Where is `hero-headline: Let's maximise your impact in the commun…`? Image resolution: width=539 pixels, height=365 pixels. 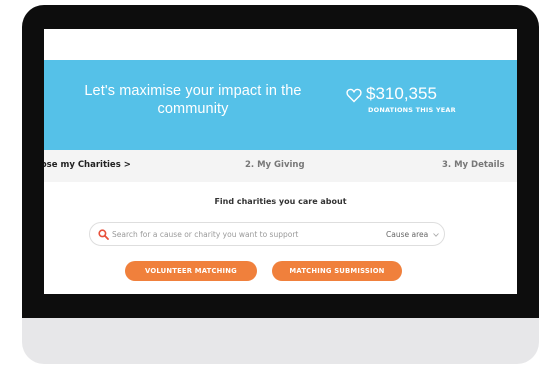
hero-headline: Let's maximise your impact in the commun… is located at coordinates (193, 100).